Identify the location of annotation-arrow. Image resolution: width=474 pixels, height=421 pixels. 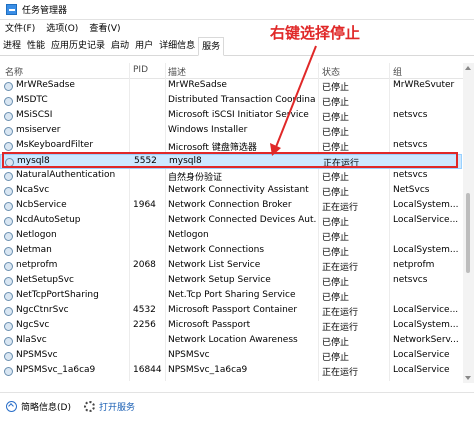
(293, 100).